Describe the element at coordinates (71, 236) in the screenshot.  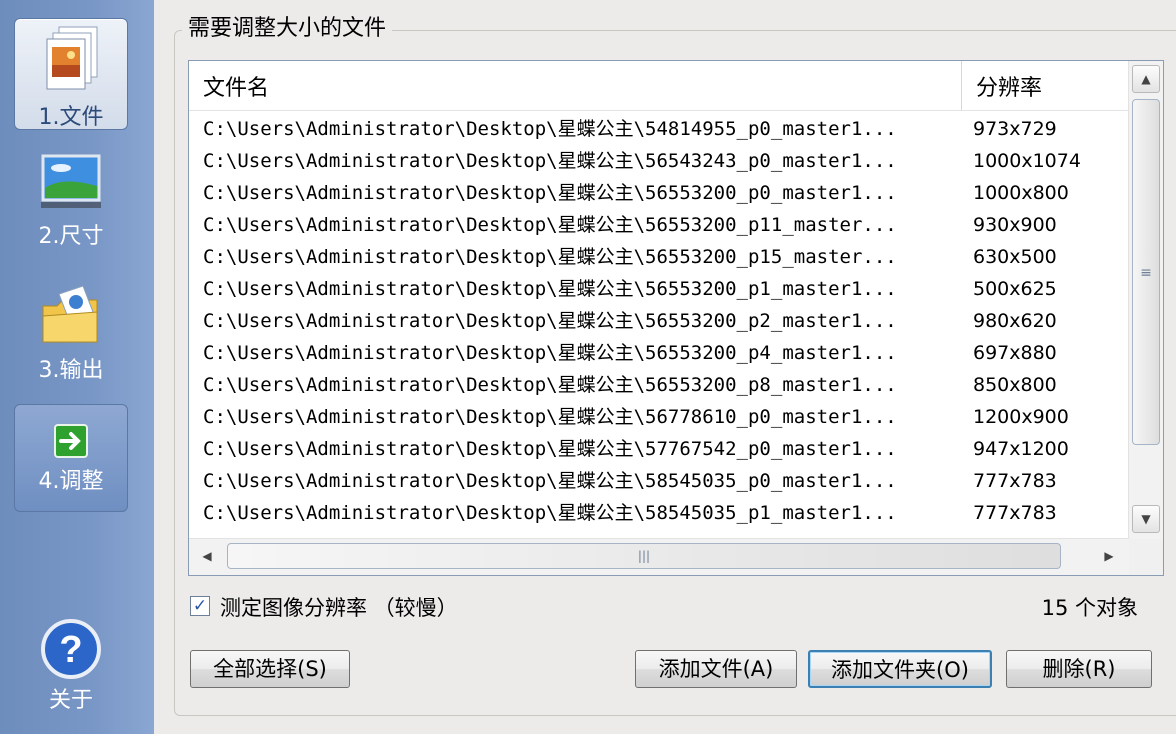
I see `step-size-label: 2.尺寸` at that location.